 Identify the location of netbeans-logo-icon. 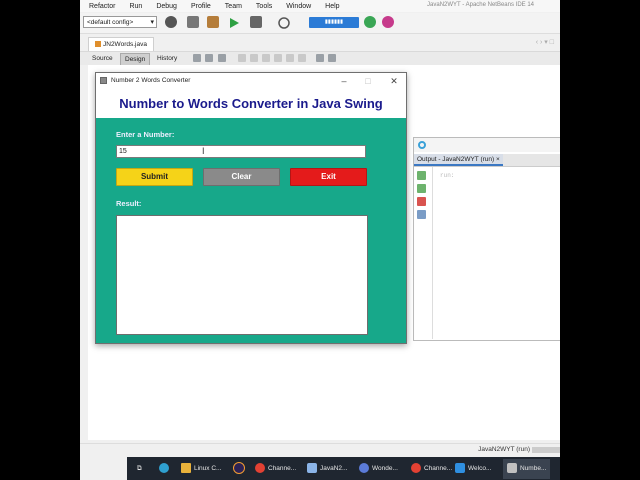
(422, 145).